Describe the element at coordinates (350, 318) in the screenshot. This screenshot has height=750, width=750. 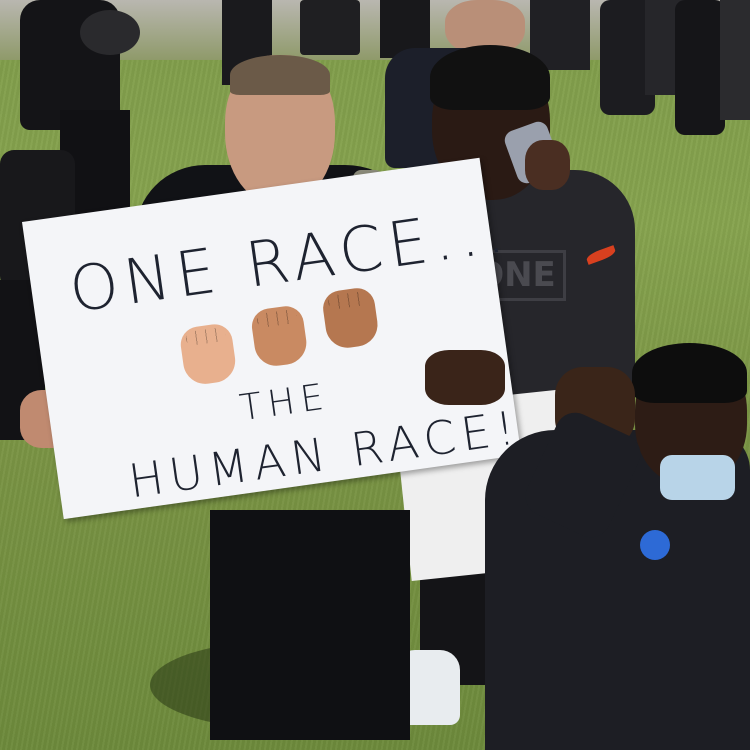
I see `fist-icon-dark` at that location.